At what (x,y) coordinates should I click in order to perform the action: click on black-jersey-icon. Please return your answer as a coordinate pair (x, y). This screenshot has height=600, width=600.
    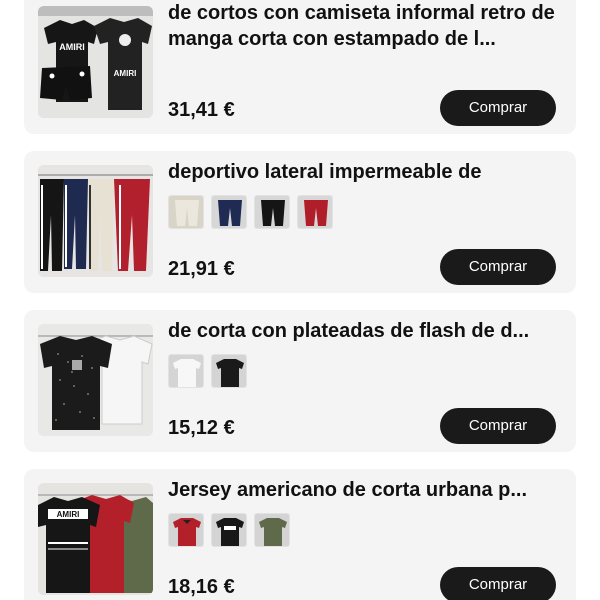
    Looking at the image, I should click on (229, 530).